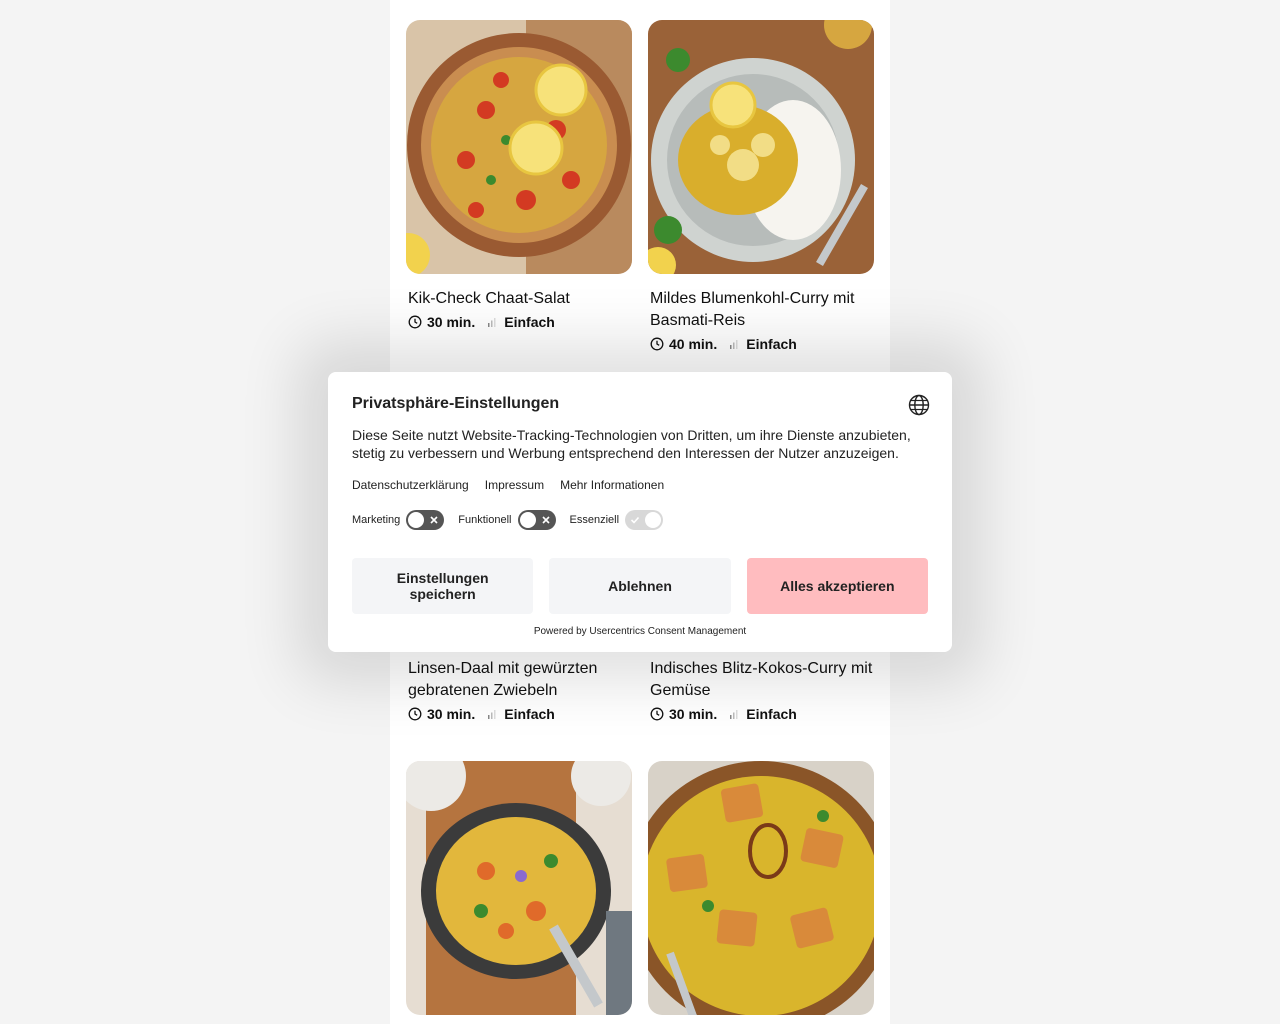 This screenshot has height=1024, width=1280. I want to click on essential-toggle, so click(644, 520).